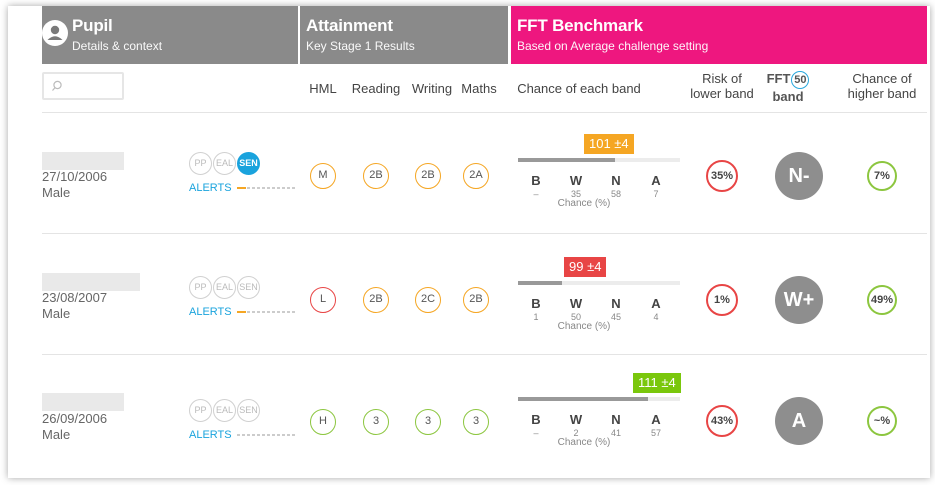 This screenshot has width=935, height=485. What do you see at coordinates (613, 46) in the screenshot?
I see `fft-header-subtitle: Based on Average challenge setting` at bounding box center [613, 46].